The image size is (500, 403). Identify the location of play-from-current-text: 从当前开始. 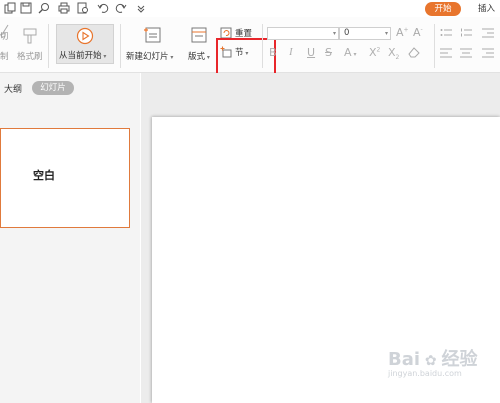
(80, 56).